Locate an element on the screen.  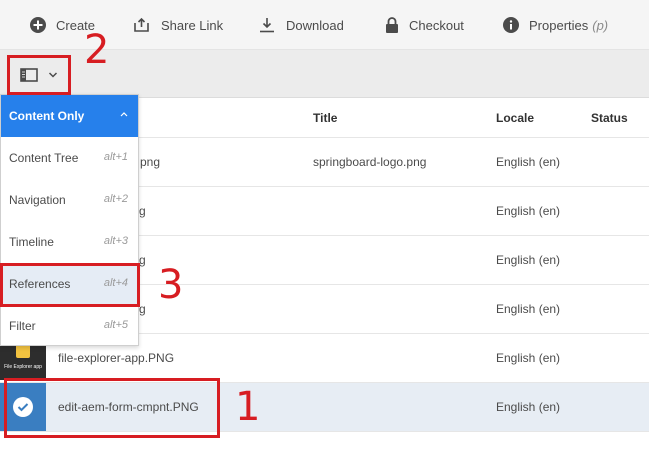
menu-item-navigation: Navigation alt+2 is located at coordinates (69, 200).